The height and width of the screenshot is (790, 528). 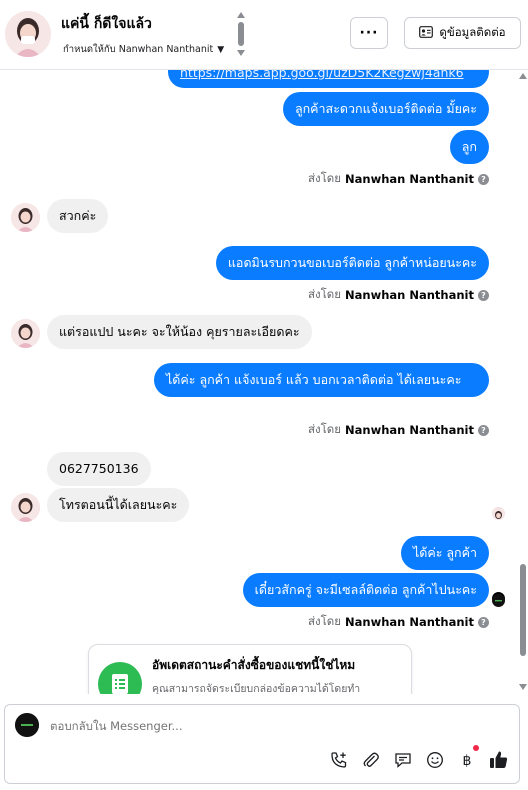 What do you see at coordinates (523, 610) in the screenshot?
I see `scrollbar-thumb` at bounding box center [523, 610].